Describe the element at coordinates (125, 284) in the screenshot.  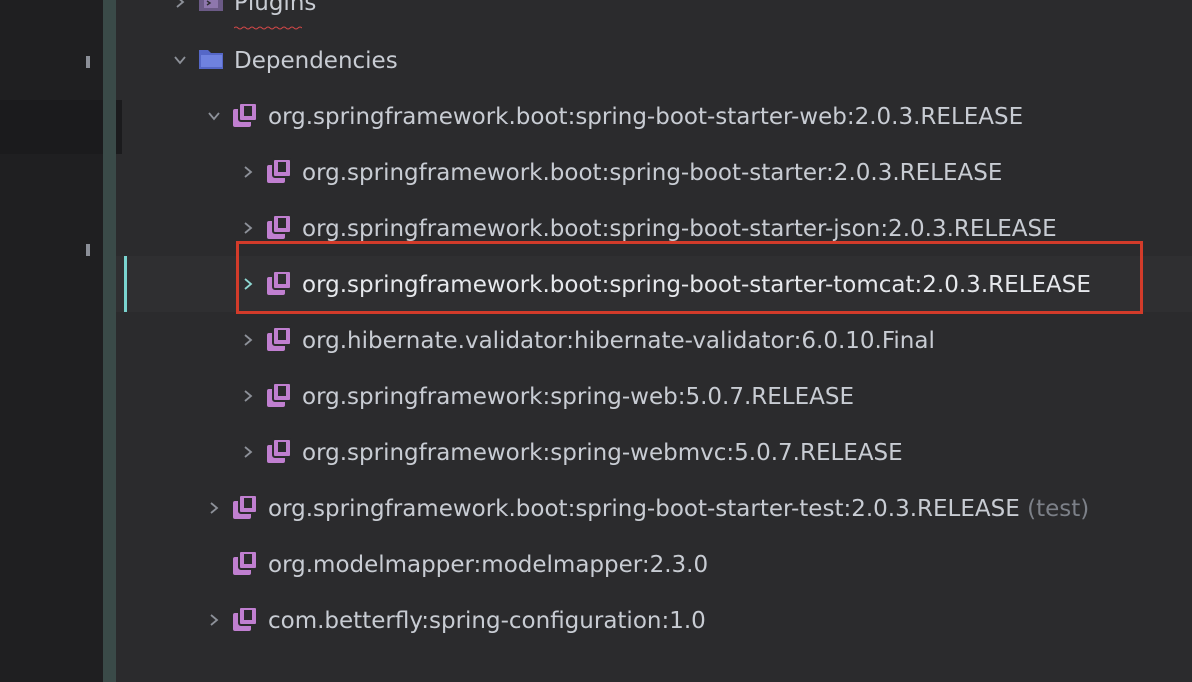
I see `selection-gutter` at that location.